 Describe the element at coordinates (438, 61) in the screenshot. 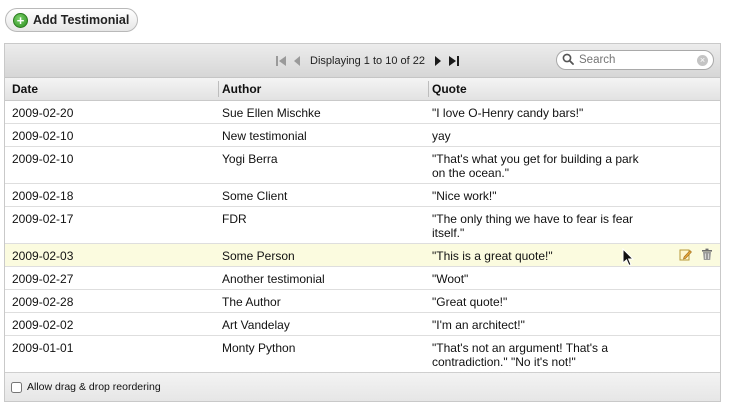

I see `next-page-icon` at that location.